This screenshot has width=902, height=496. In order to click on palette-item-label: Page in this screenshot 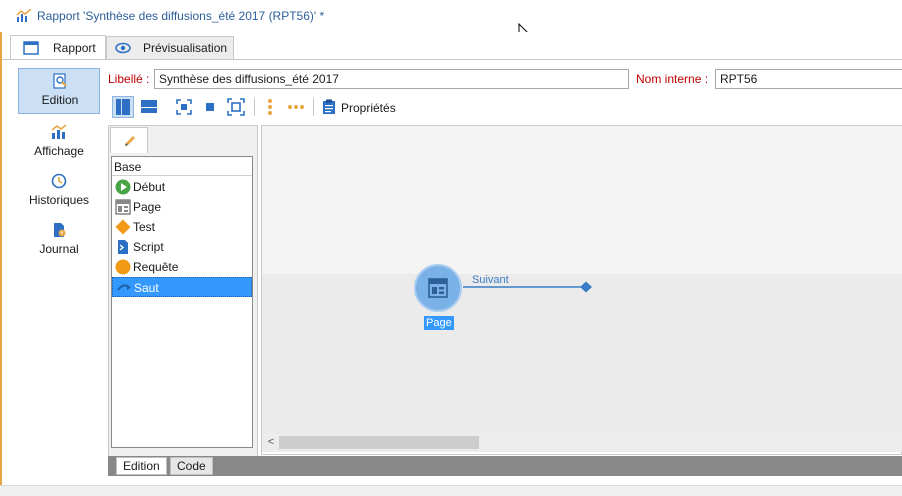, I will do `click(147, 207)`.